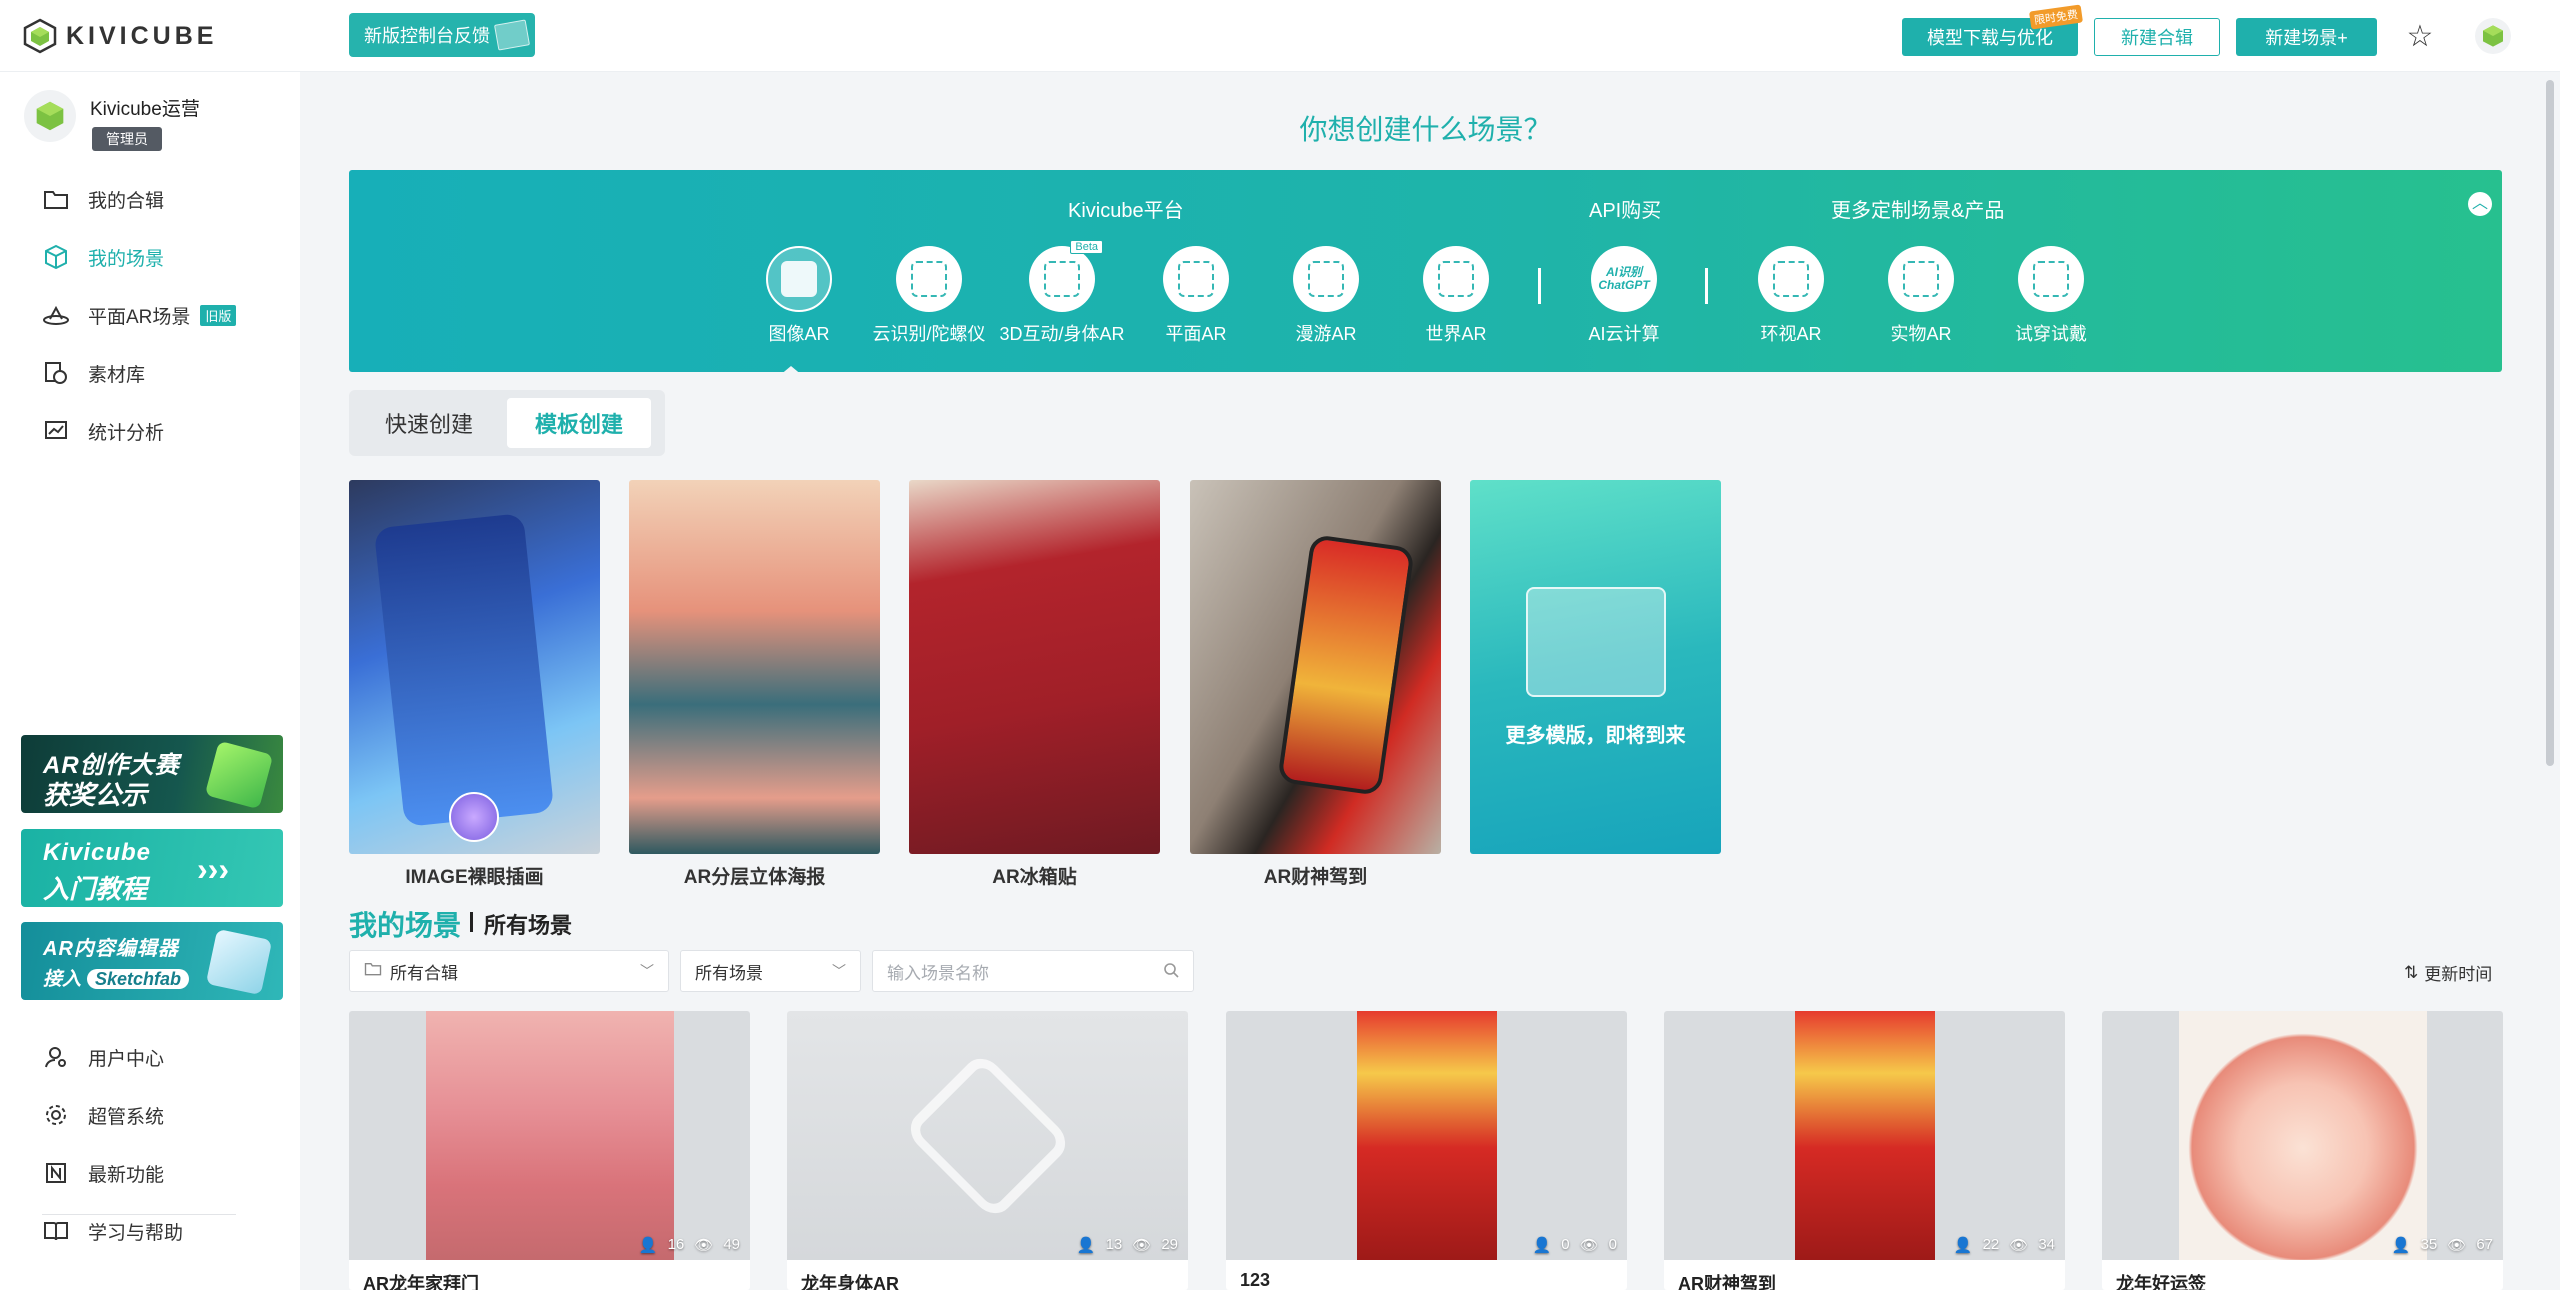  Describe the element at coordinates (2302, 1150) in the screenshot. I see `scene-card: 👤 35 👁 67 龙年好运签` at that location.